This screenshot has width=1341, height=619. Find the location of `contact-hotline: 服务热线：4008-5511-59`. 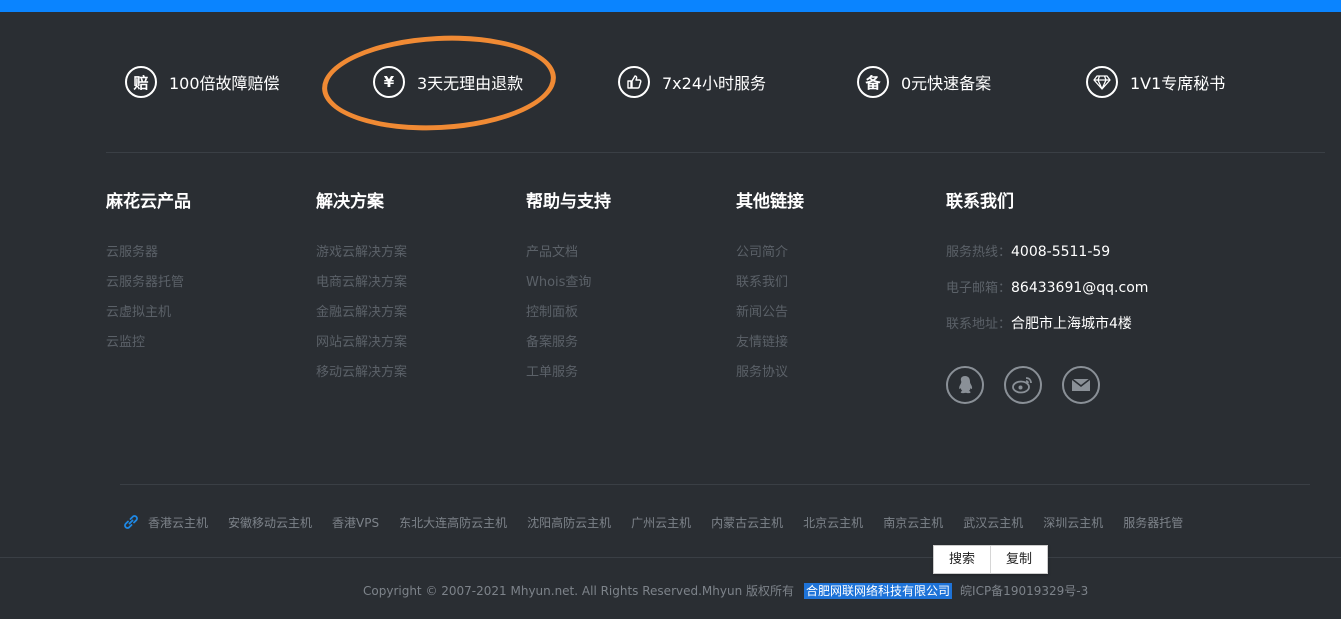

contact-hotline: 服务热线：4008-5511-59 is located at coordinates (1028, 250).